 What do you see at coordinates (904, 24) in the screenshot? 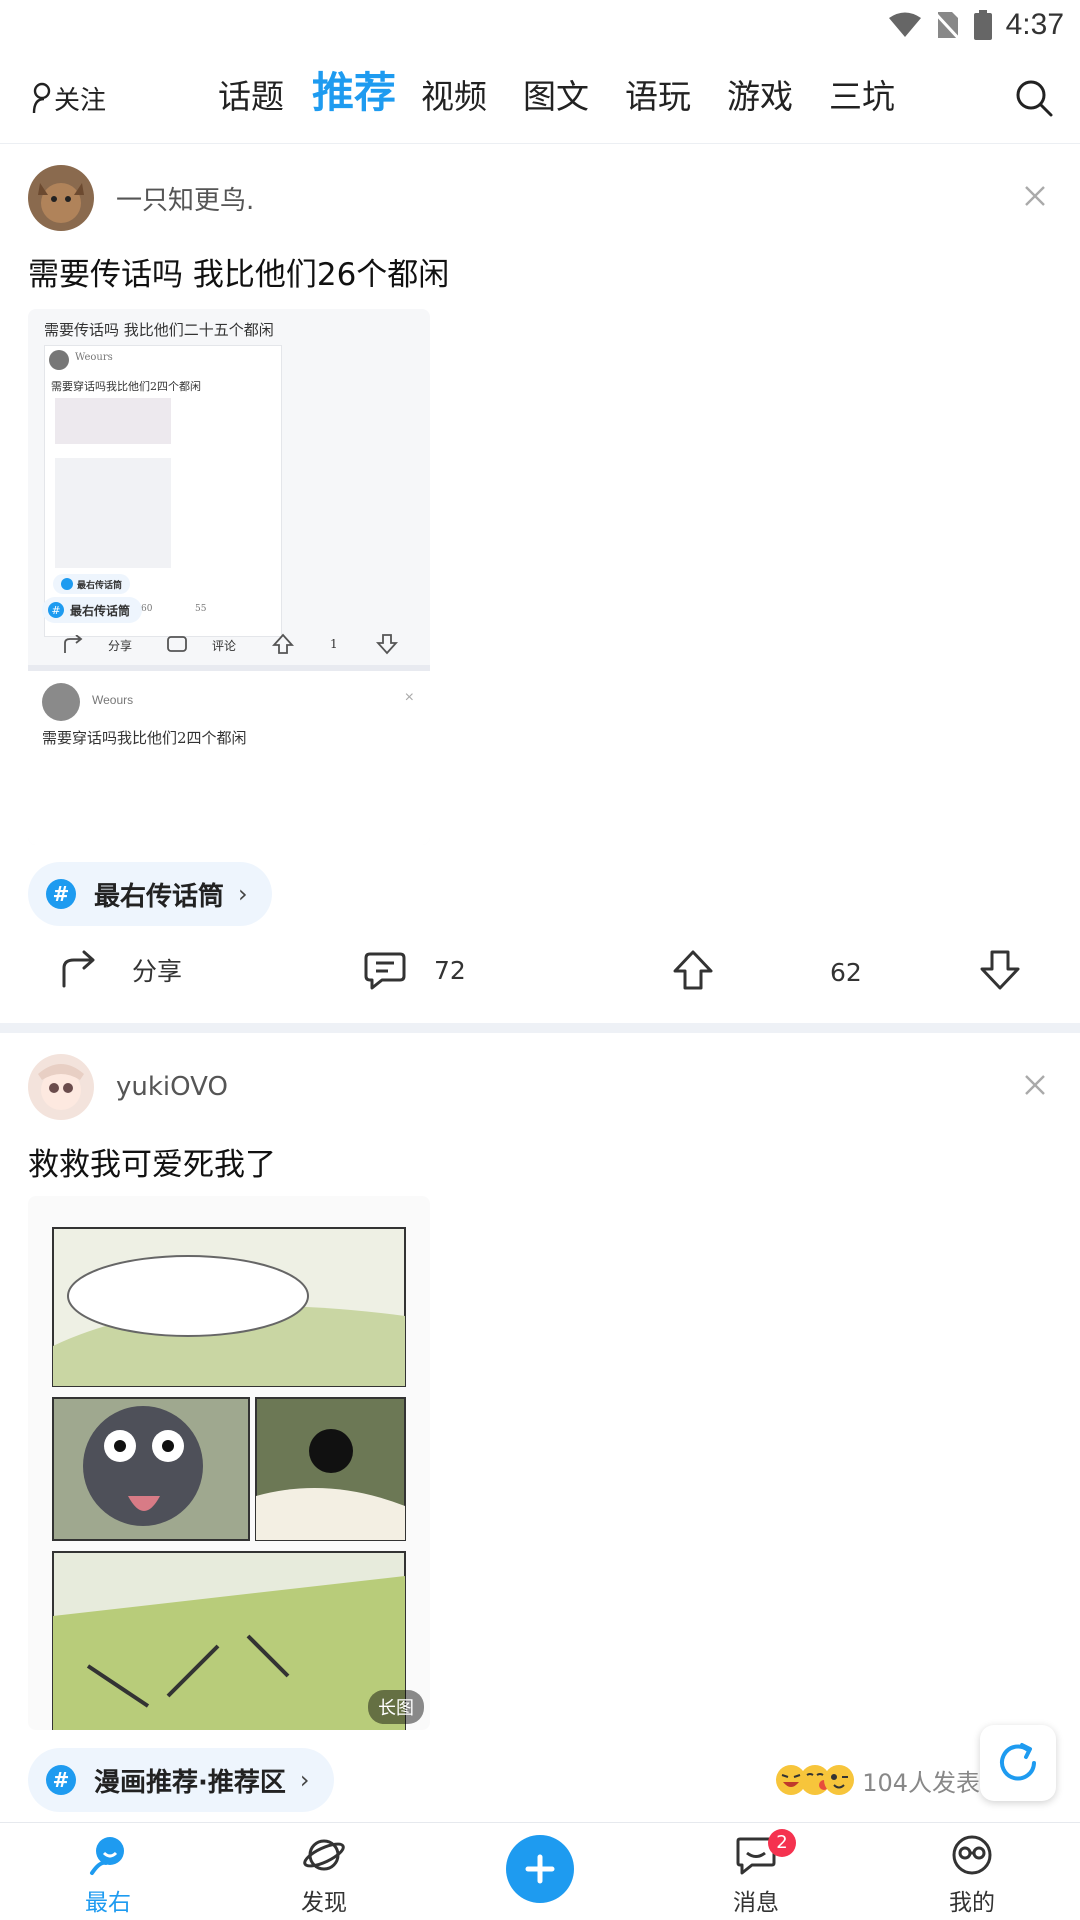
I see `wifi-icon` at bounding box center [904, 24].